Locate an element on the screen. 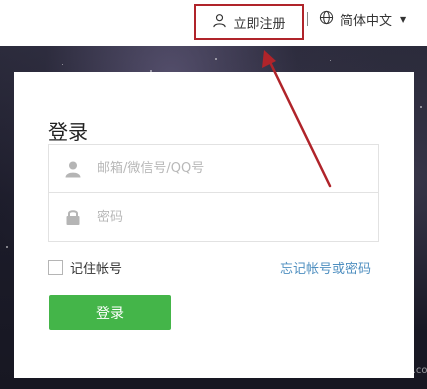 The image size is (427, 389). lock-icon is located at coordinates (73, 217).